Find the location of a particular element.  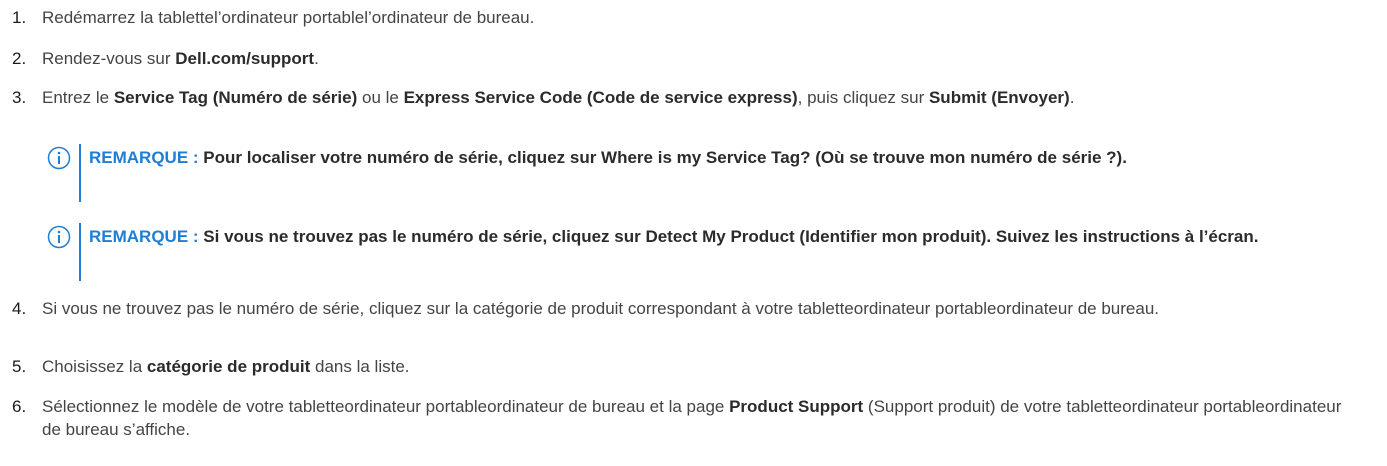

step-number: 6. is located at coordinates (19, 406).